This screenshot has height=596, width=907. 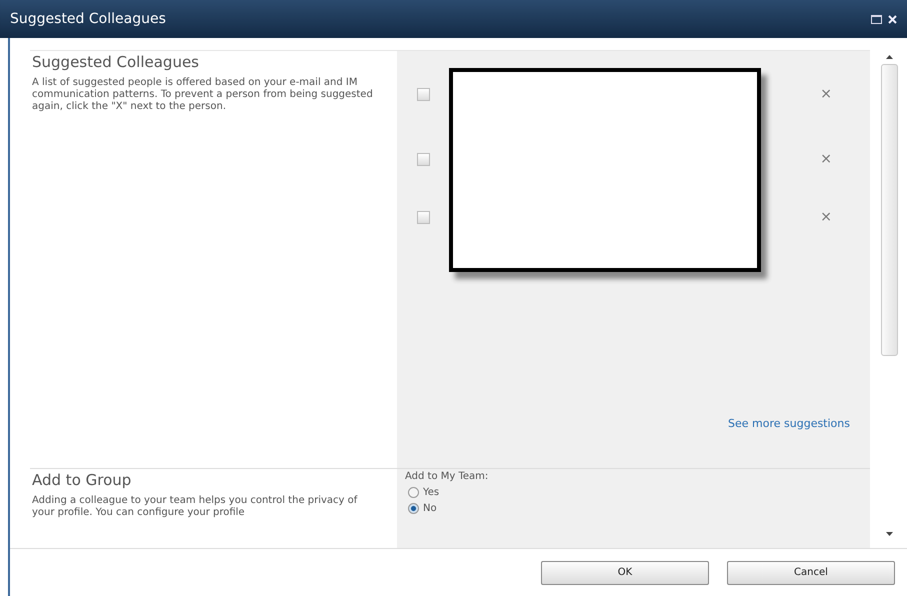 What do you see at coordinates (195, 507) in the screenshot?
I see `section-description: Adding a colleague to your team helps you control the privacy of your profile. You can configure your profile` at bounding box center [195, 507].